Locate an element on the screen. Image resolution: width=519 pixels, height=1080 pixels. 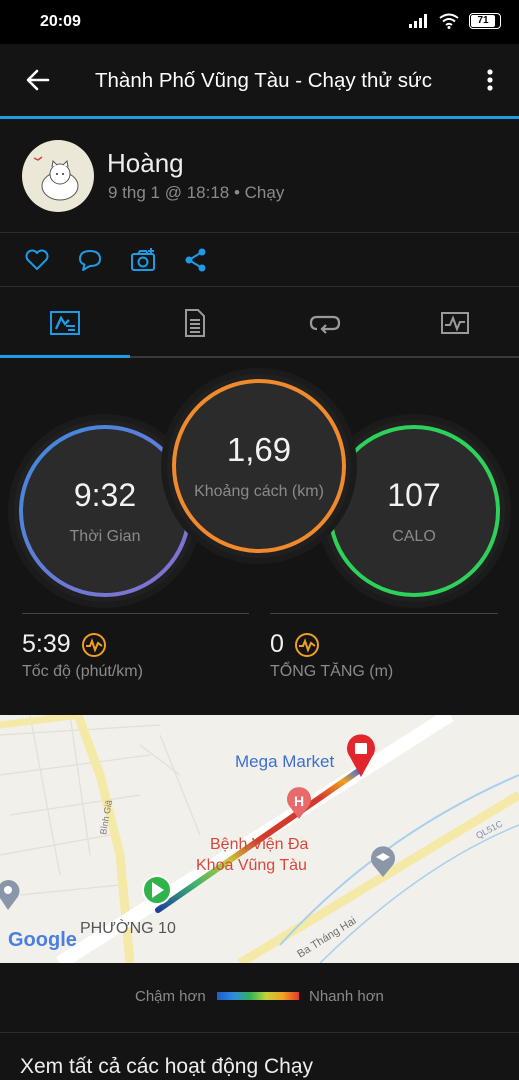
laps-icon is located at coordinates (325, 324).